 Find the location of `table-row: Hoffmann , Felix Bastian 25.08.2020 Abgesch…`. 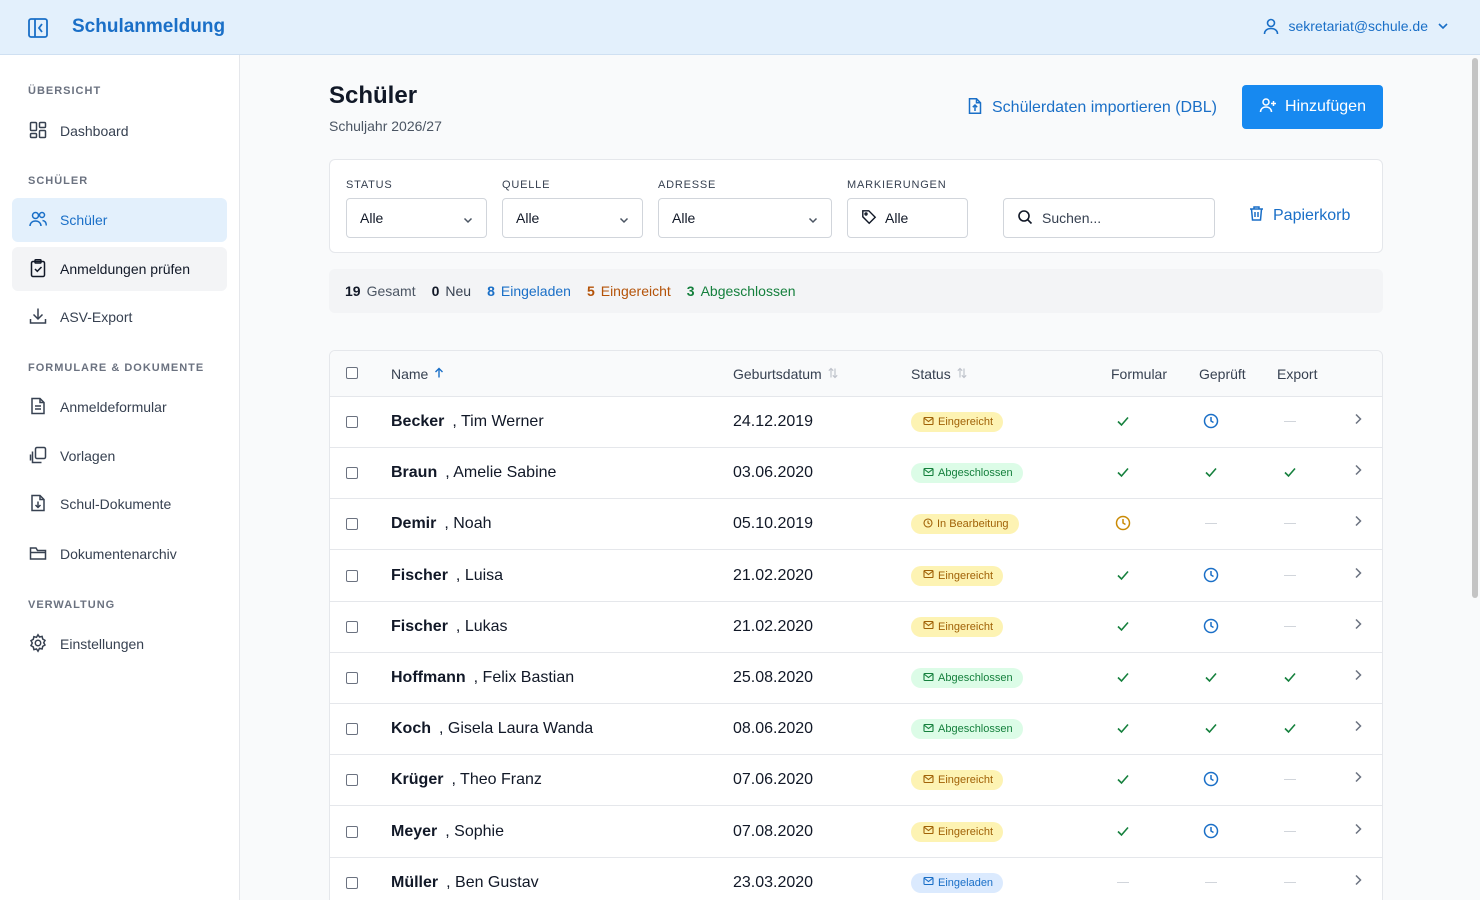

table-row: Hoffmann , Felix Bastian 25.08.2020 Abgesch… is located at coordinates (856, 678).